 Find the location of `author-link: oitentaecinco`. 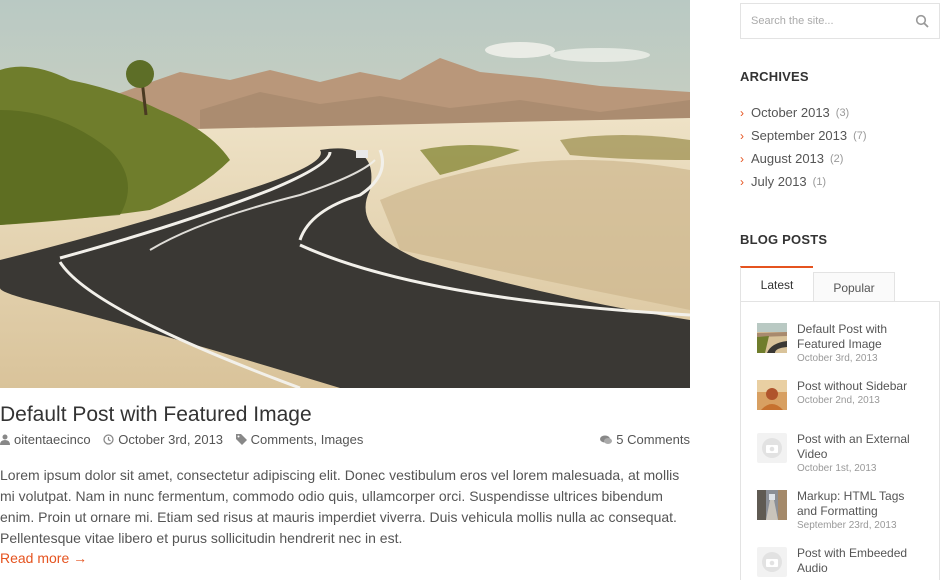

author-link: oitentaecinco is located at coordinates (52, 439).